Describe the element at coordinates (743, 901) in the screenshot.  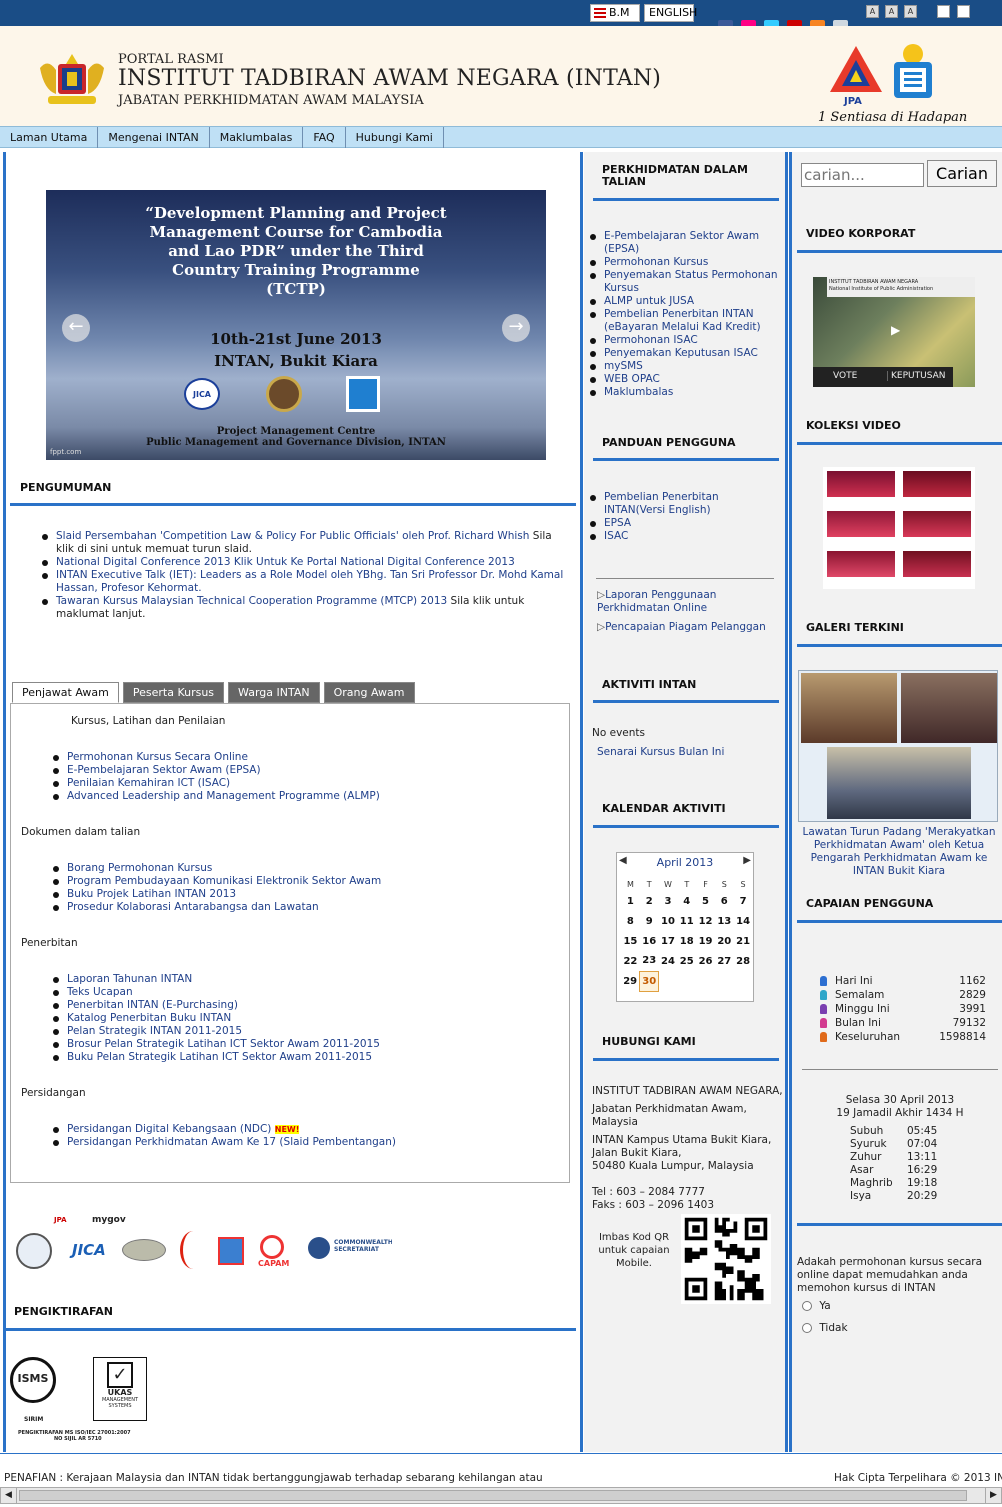
I see `calendar-day: 7` at that location.